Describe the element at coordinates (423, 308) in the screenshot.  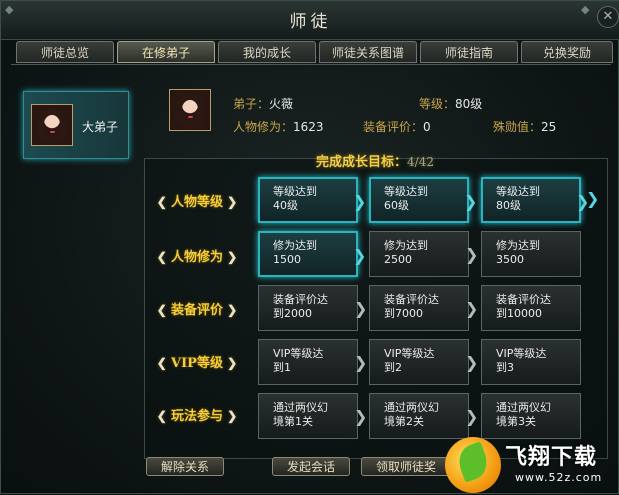
I see `goal-cell: 装备评价达 到7000 ❯` at that location.